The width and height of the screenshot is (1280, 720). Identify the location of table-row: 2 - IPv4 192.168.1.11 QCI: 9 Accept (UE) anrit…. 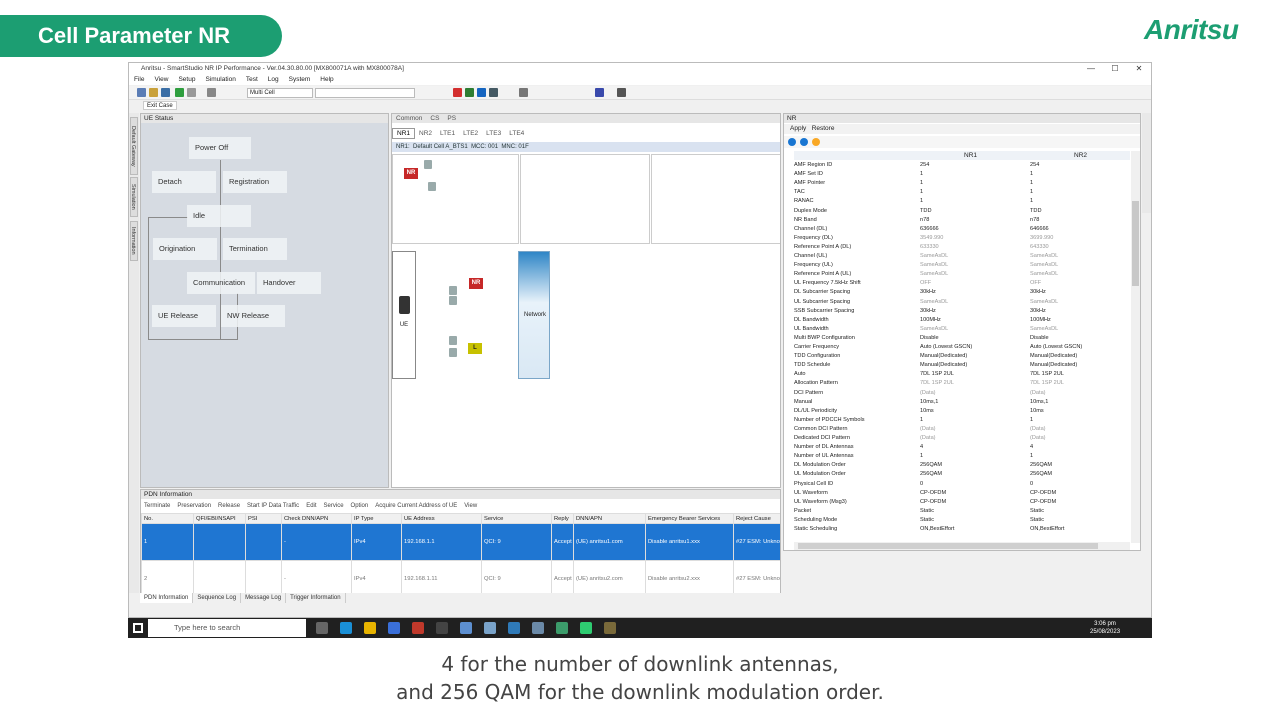
(460, 579).